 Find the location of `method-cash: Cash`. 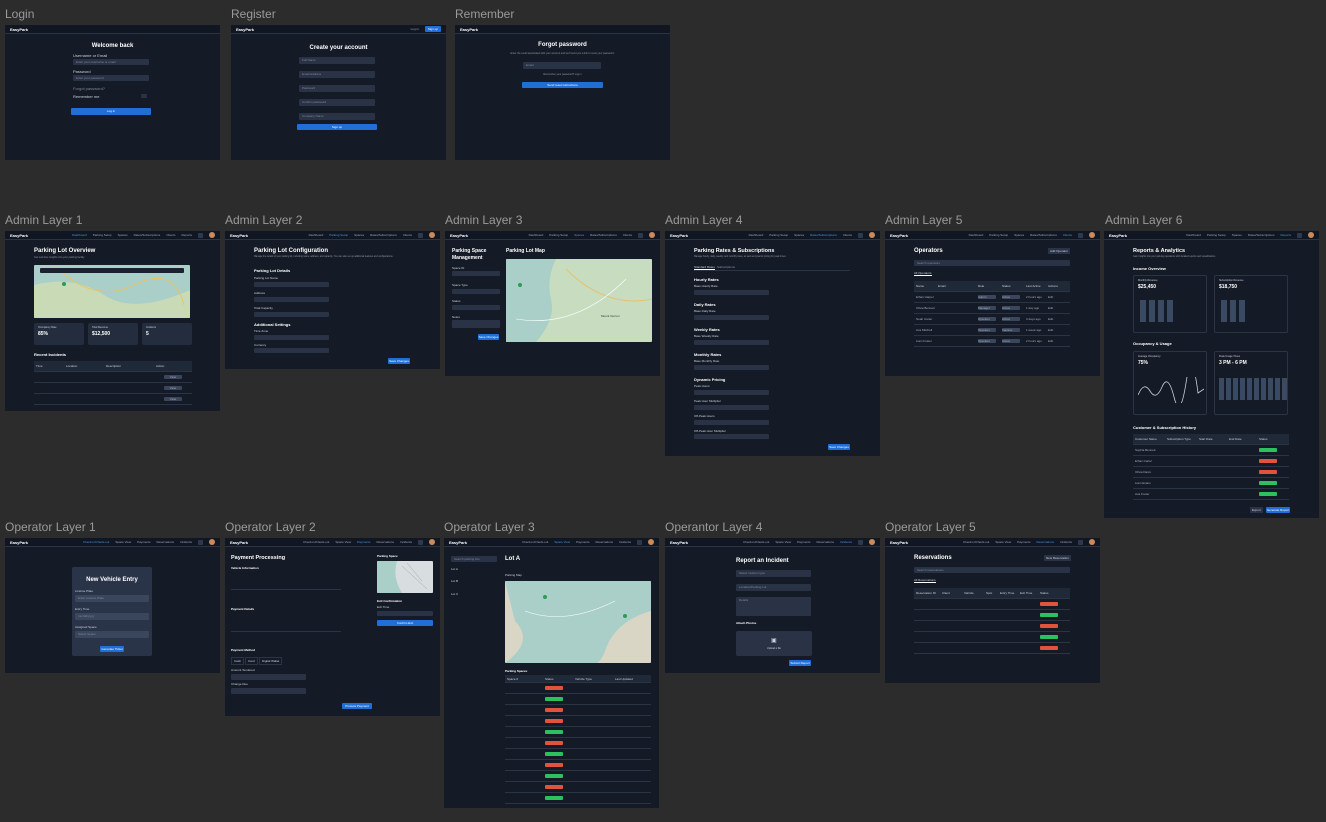

method-cash: Cash is located at coordinates (238, 661).